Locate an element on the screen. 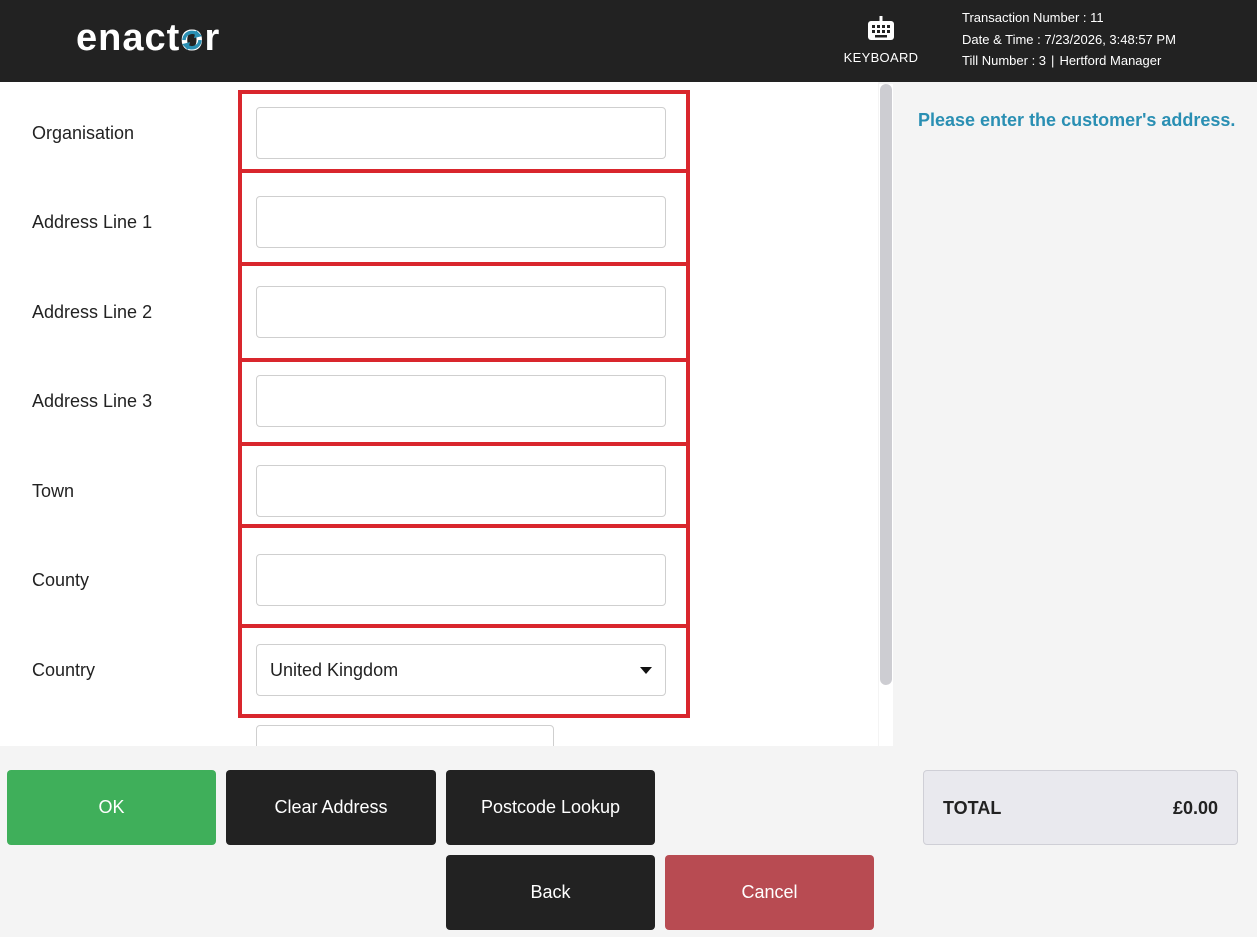  postcode-lookup-button: Postcode Lookup is located at coordinates (550, 807).